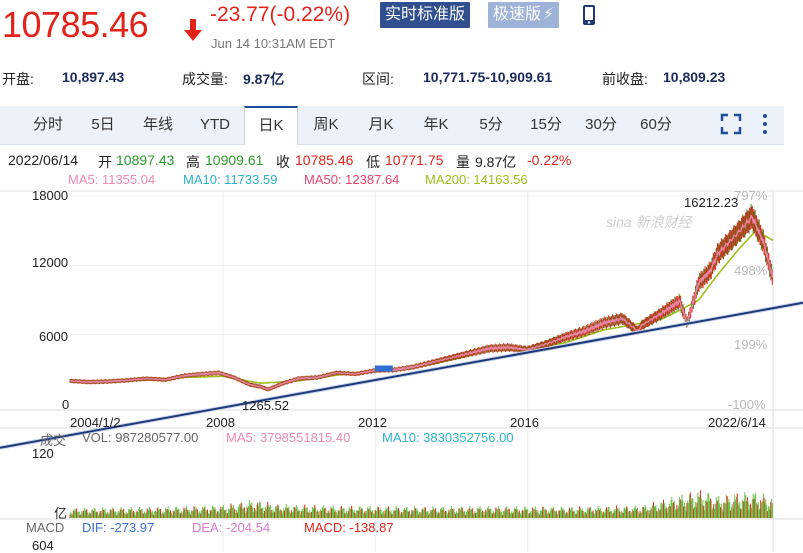  What do you see at coordinates (649, 222) in the screenshot?
I see `sina-watermark: sina 新浪财经` at bounding box center [649, 222].